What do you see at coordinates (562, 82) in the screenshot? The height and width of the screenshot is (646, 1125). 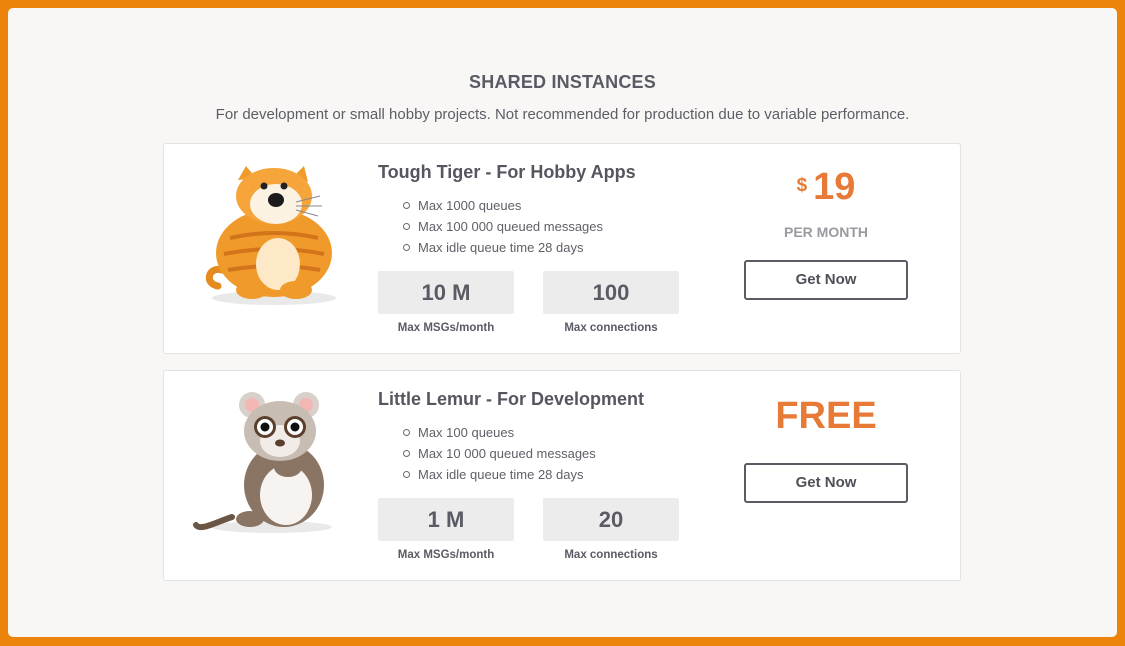 I see `section-title: SHARED INSTANCES` at bounding box center [562, 82].